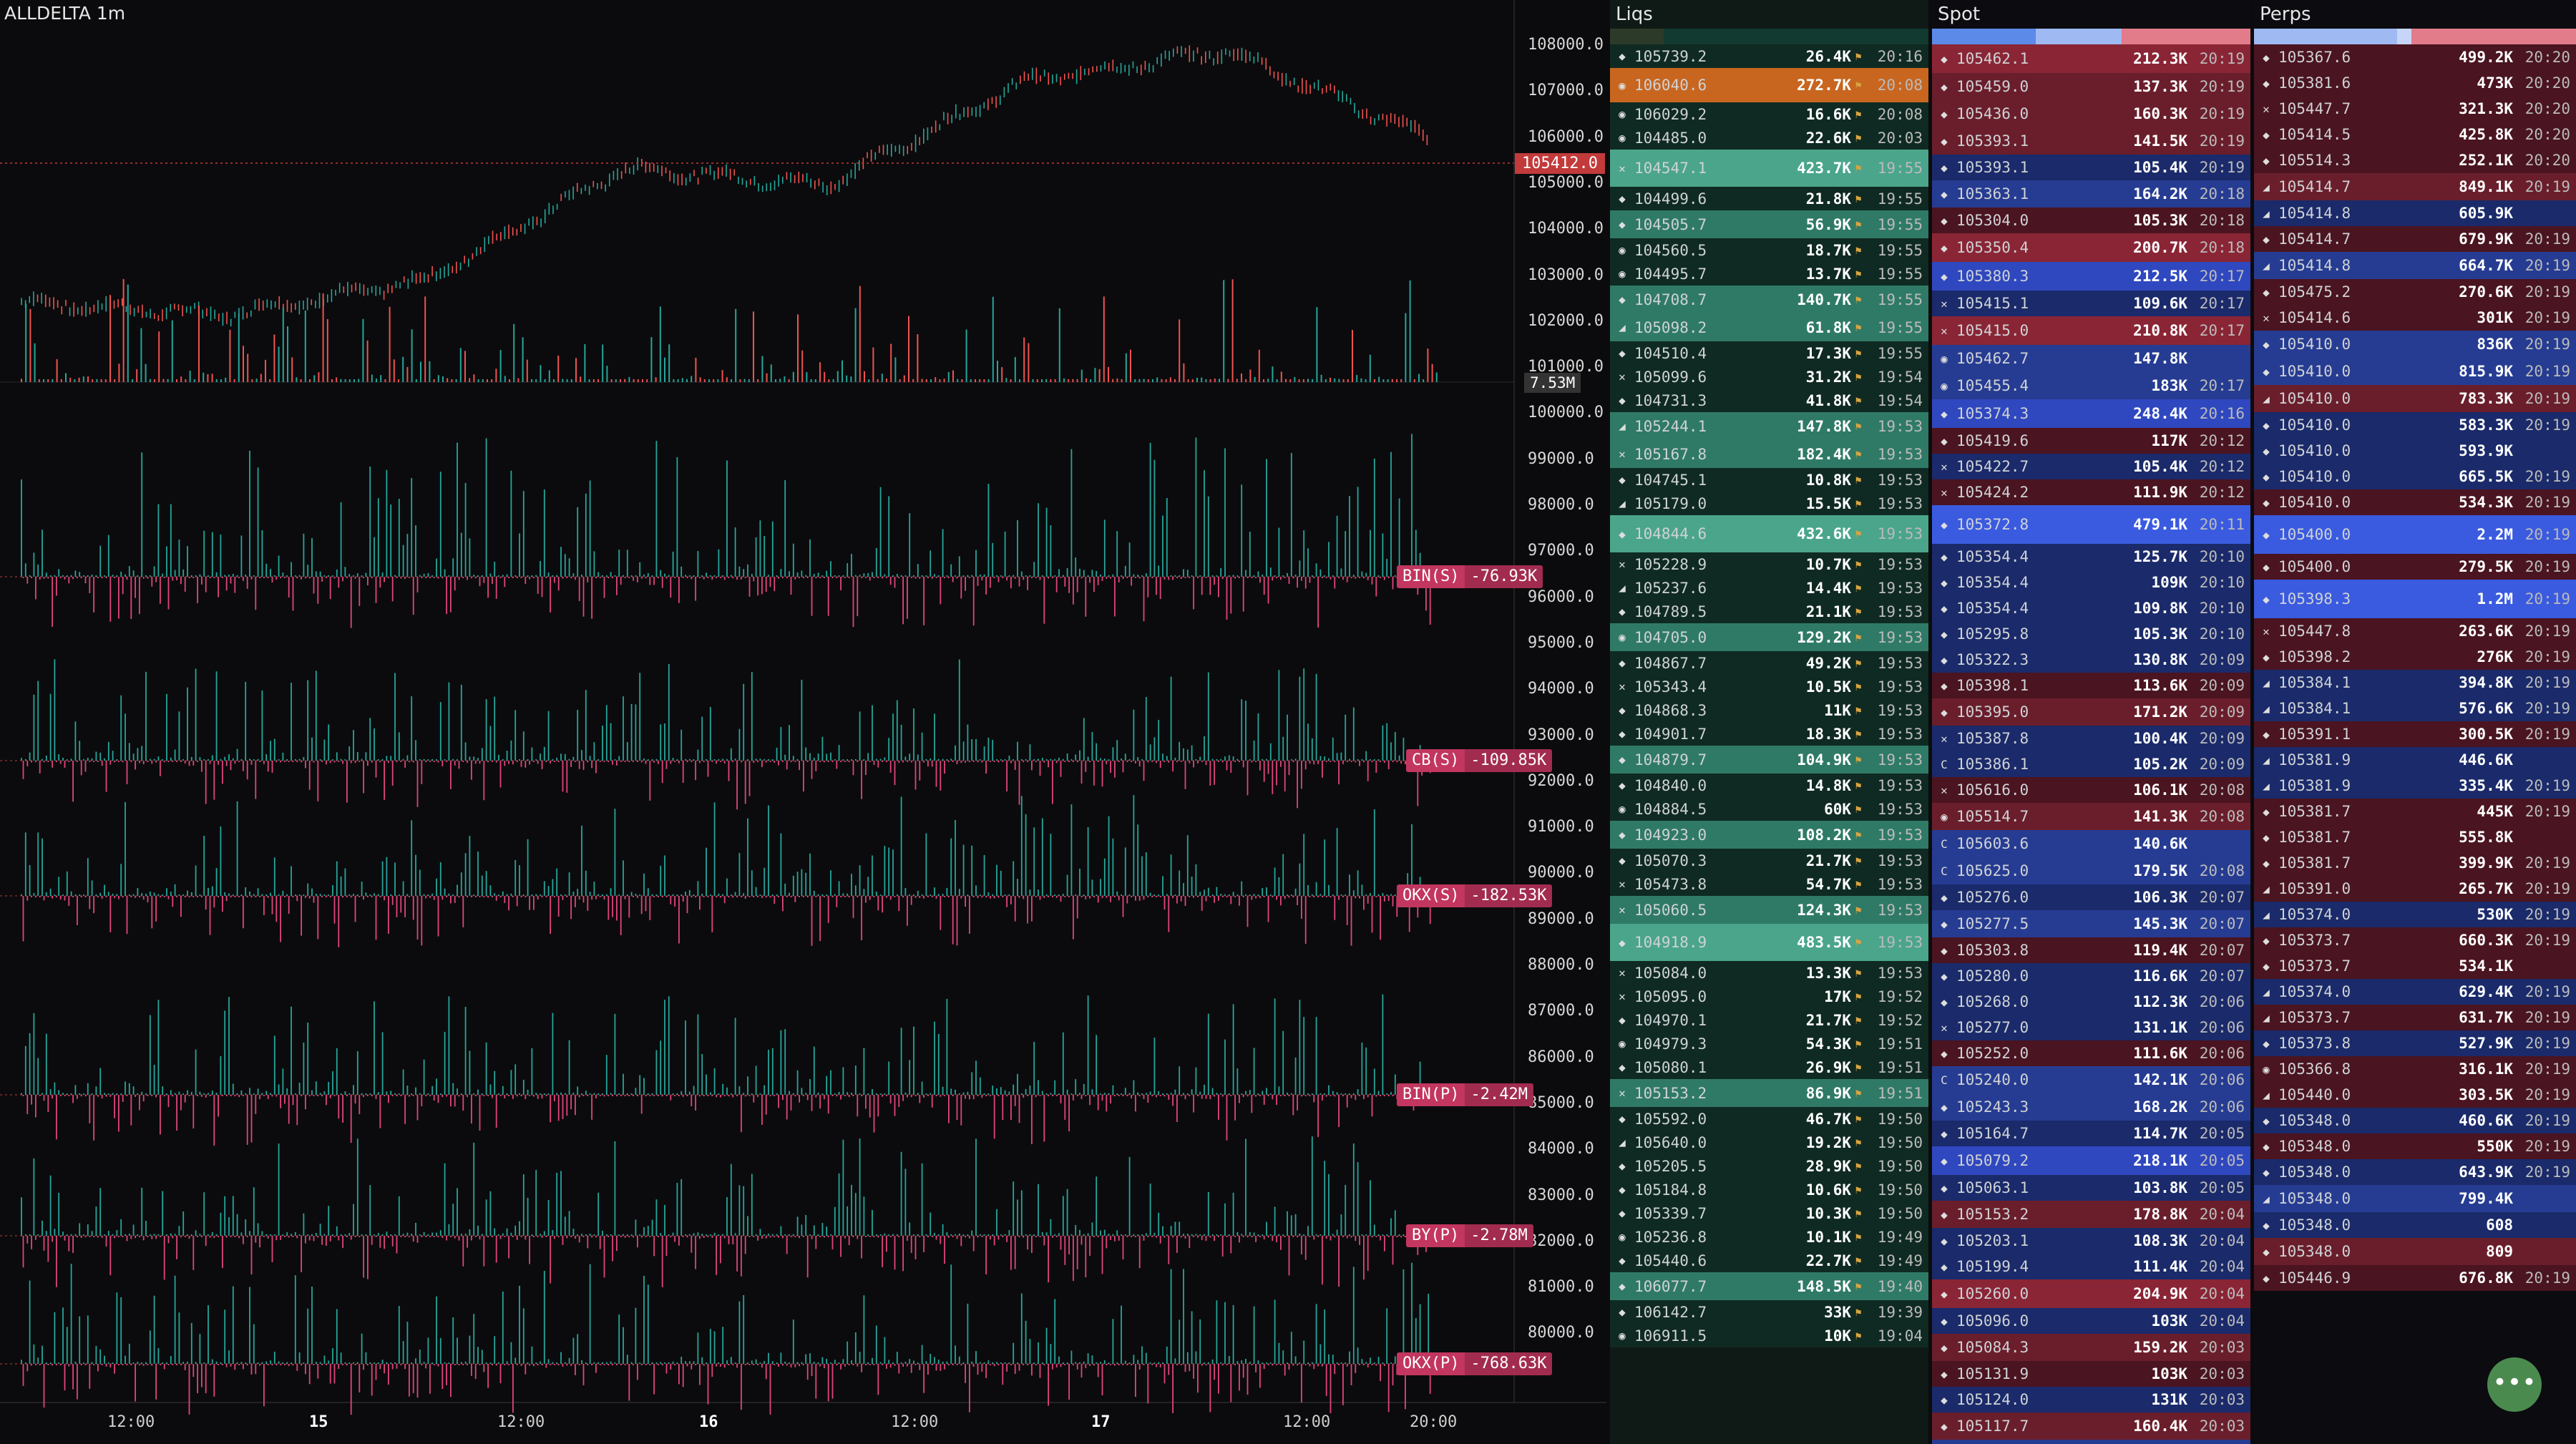  What do you see at coordinates (1828, 503) in the screenshot?
I see `amount: 15.5K` at bounding box center [1828, 503].